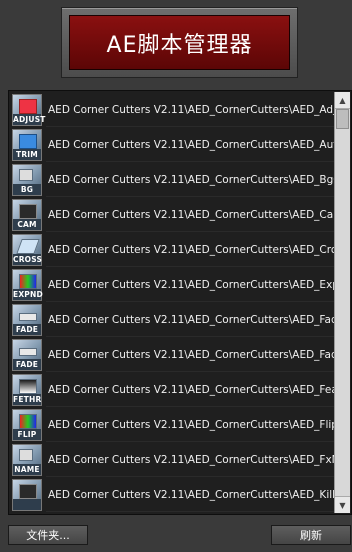 The height and width of the screenshot is (552, 352). What do you see at coordinates (27, 284) in the screenshot?
I see `script-thumbnail-icon: EXPND` at bounding box center [27, 284].